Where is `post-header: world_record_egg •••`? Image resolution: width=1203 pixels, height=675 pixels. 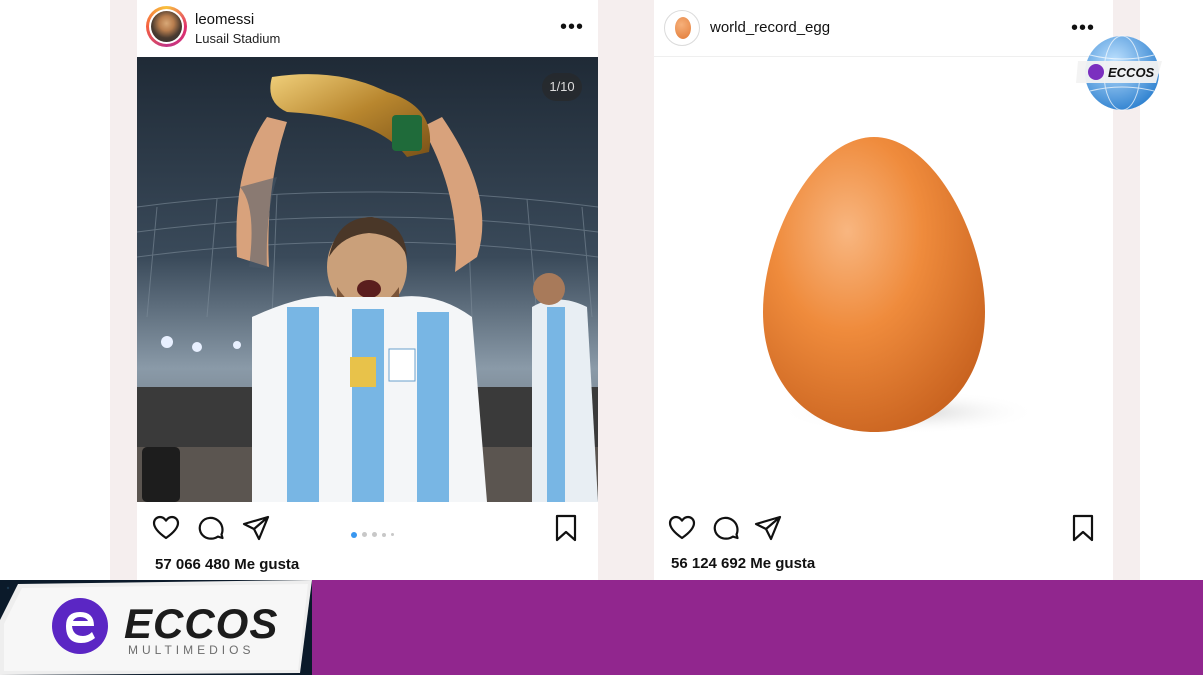
post-header: world_record_egg ••• is located at coordinates (883, 28).